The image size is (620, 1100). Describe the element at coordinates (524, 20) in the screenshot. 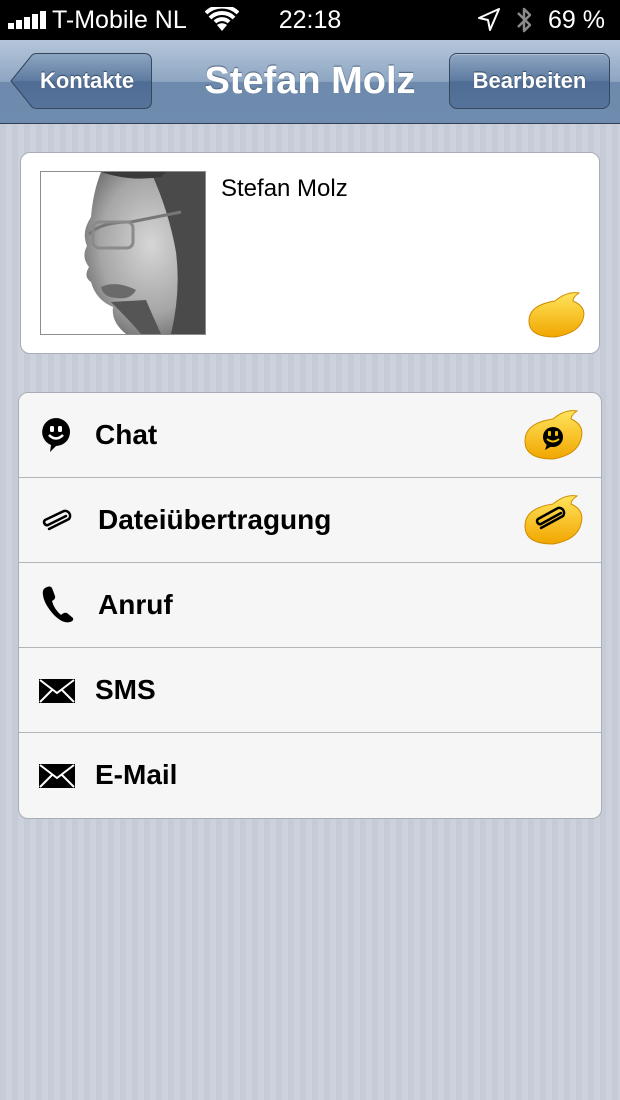

I see `bluetooth-icon` at that location.